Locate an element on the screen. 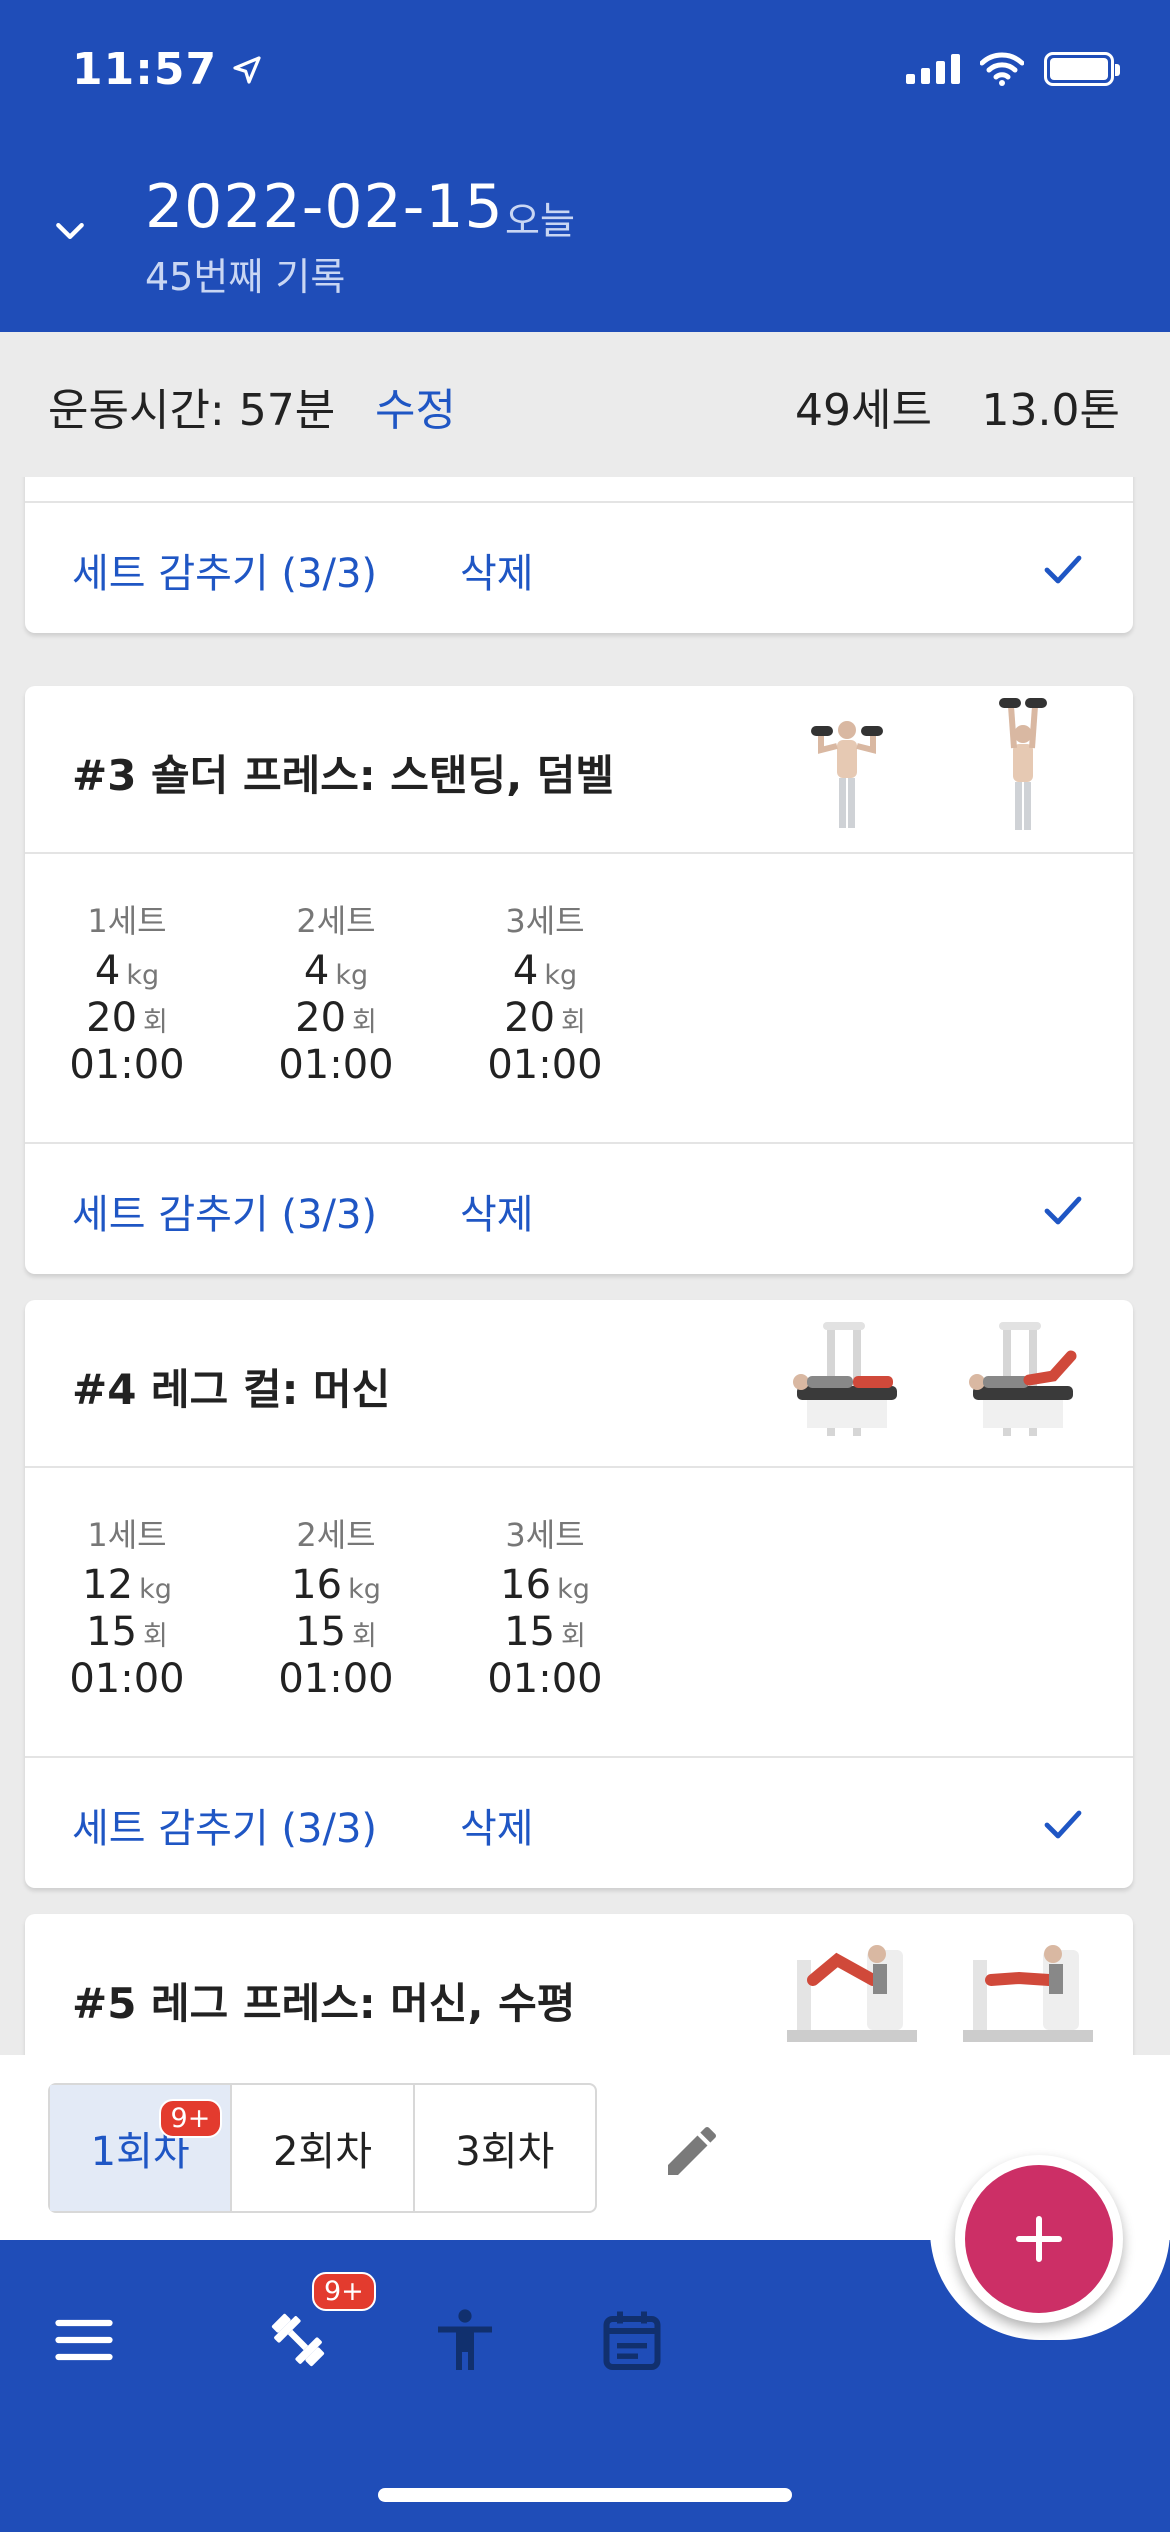 This screenshot has width=1170, height=2532. total-volume: 13.0톤 is located at coordinates (1050, 410).